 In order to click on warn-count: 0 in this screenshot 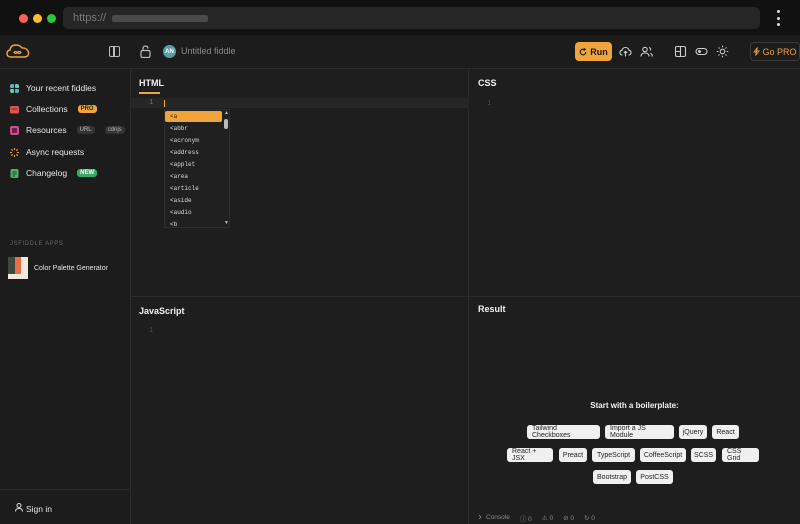, I will do `click(551, 518)`.